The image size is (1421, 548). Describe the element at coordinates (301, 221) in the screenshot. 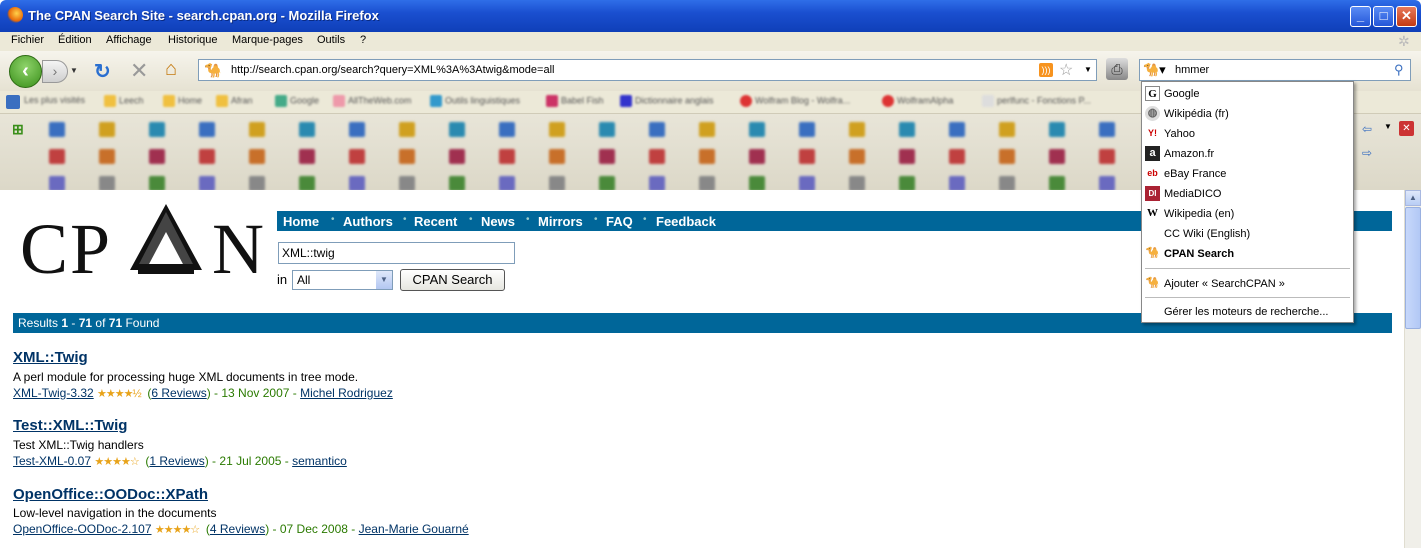

I see `nav-home: Home` at that location.